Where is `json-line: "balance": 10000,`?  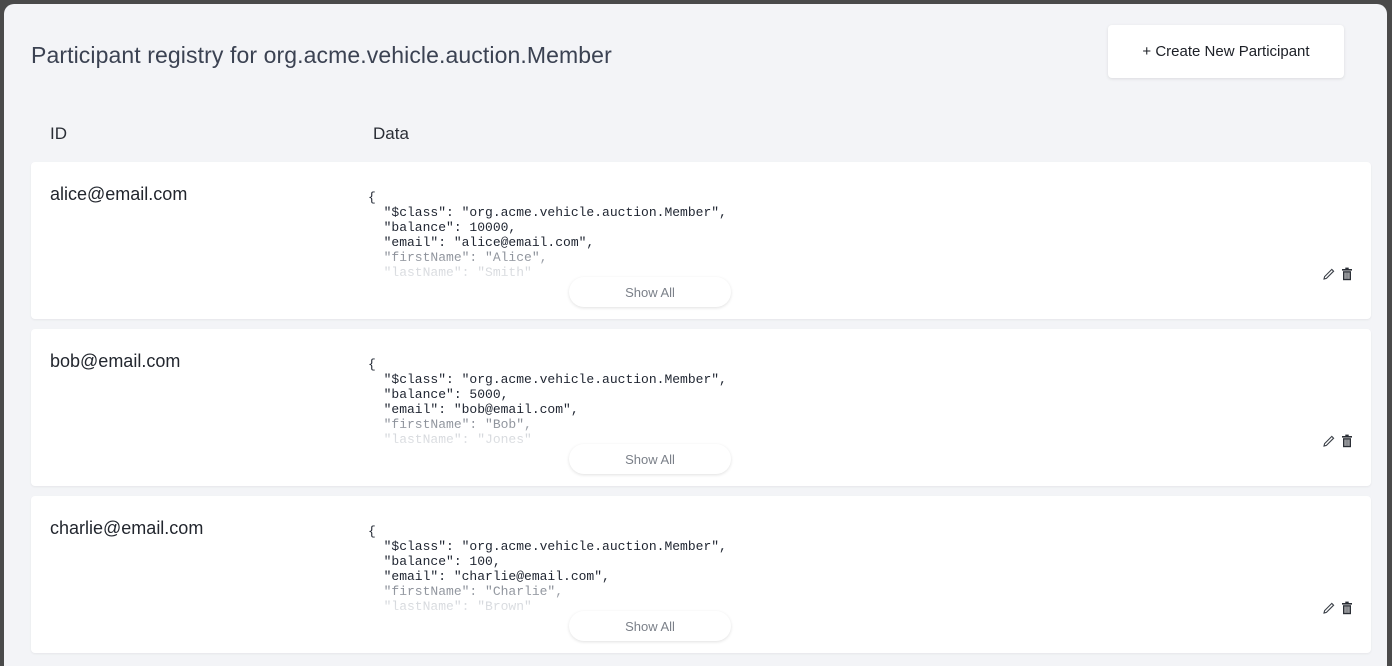 json-line: "balance": 10000, is located at coordinates (442, 227).